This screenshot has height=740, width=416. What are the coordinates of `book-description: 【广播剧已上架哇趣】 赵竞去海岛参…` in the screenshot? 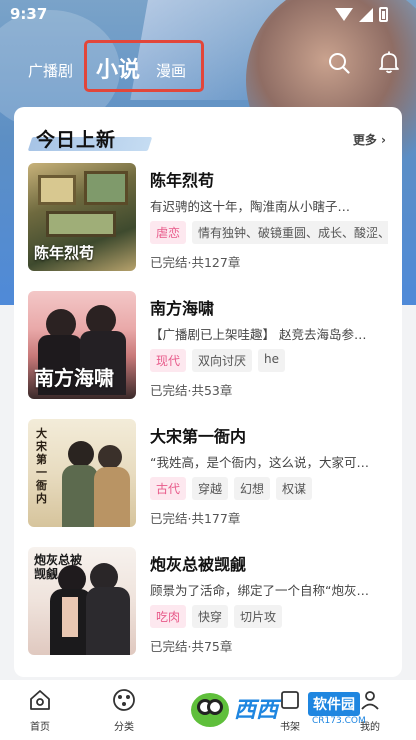 It's located at (258, 334).